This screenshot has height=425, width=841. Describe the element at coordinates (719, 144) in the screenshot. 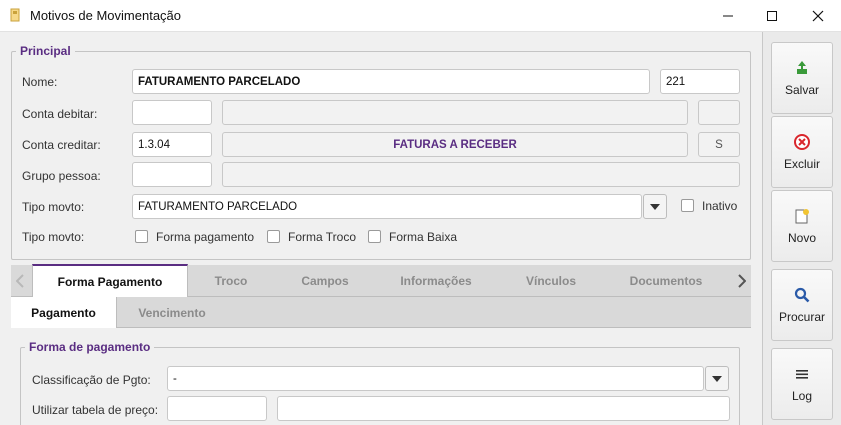

I see `conta-creditar-flag: S` at that location.